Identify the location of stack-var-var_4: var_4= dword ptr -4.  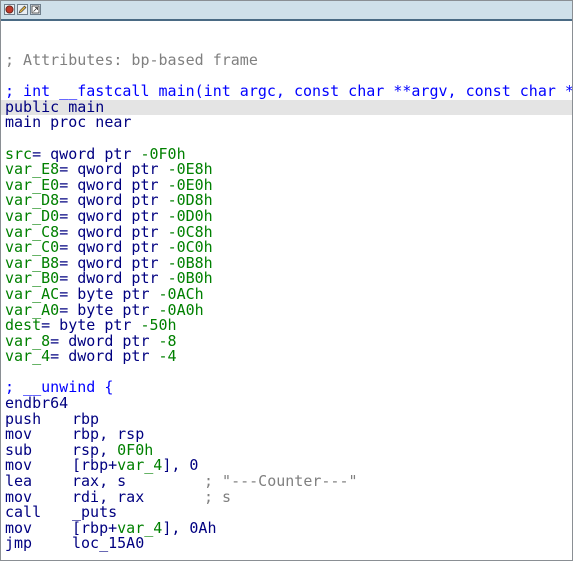
(286, 356).